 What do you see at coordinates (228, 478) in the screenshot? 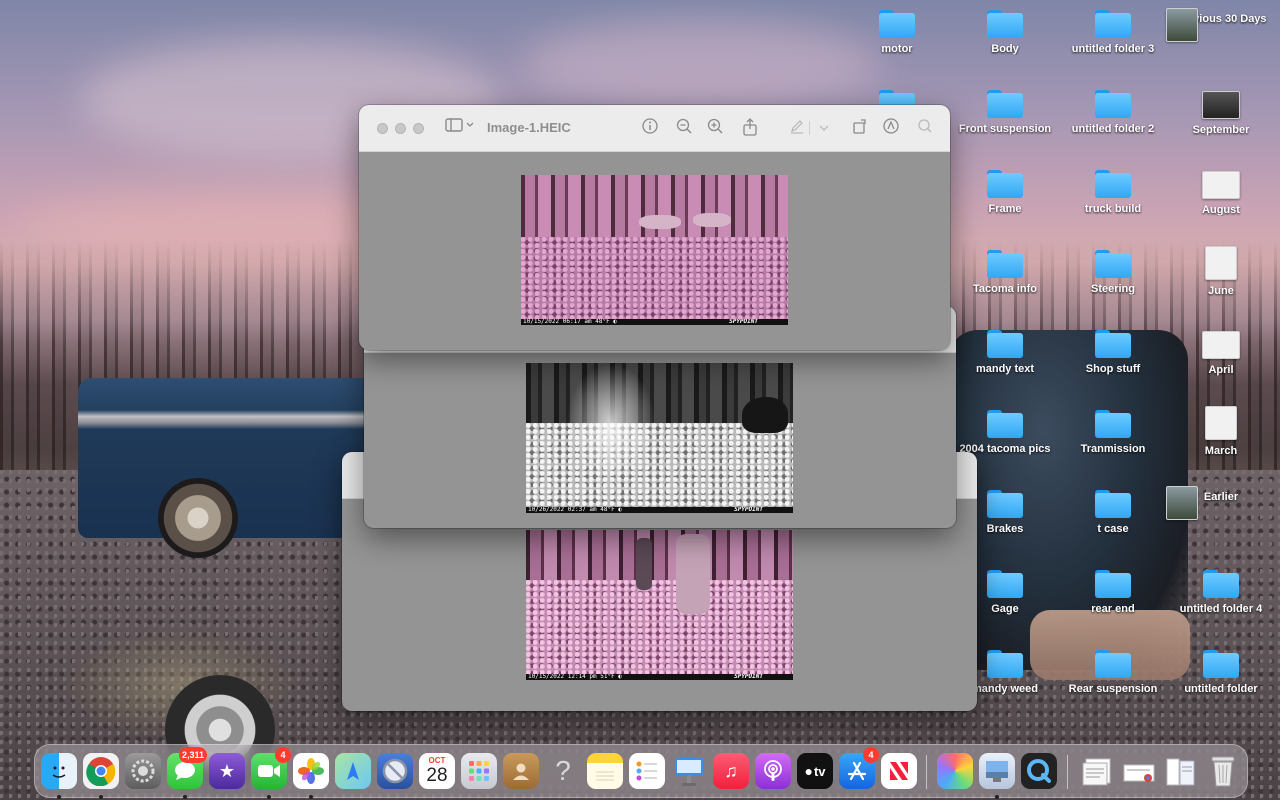
I see `wallpaper-truck` at bounding box center [228, 478].